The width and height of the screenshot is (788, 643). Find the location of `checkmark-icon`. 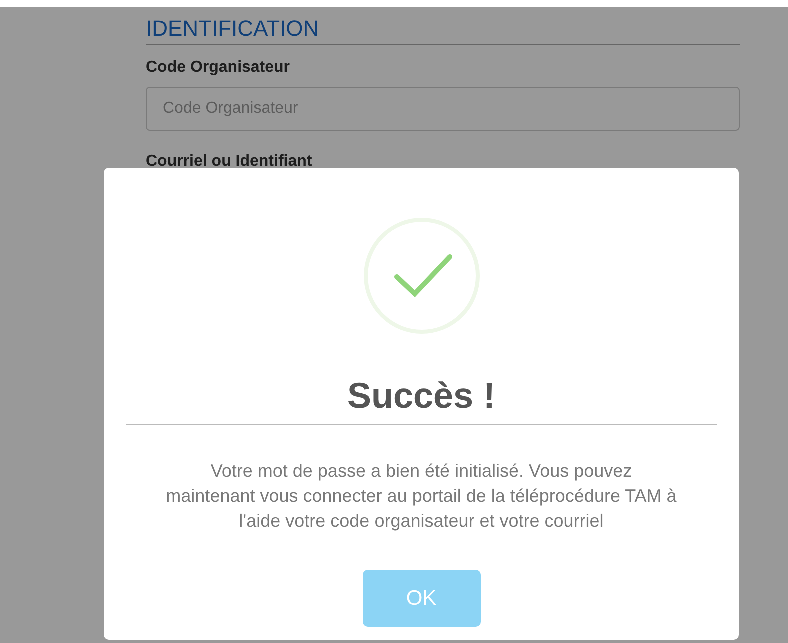

checkmark-icon is located at coordinates (421, 276).